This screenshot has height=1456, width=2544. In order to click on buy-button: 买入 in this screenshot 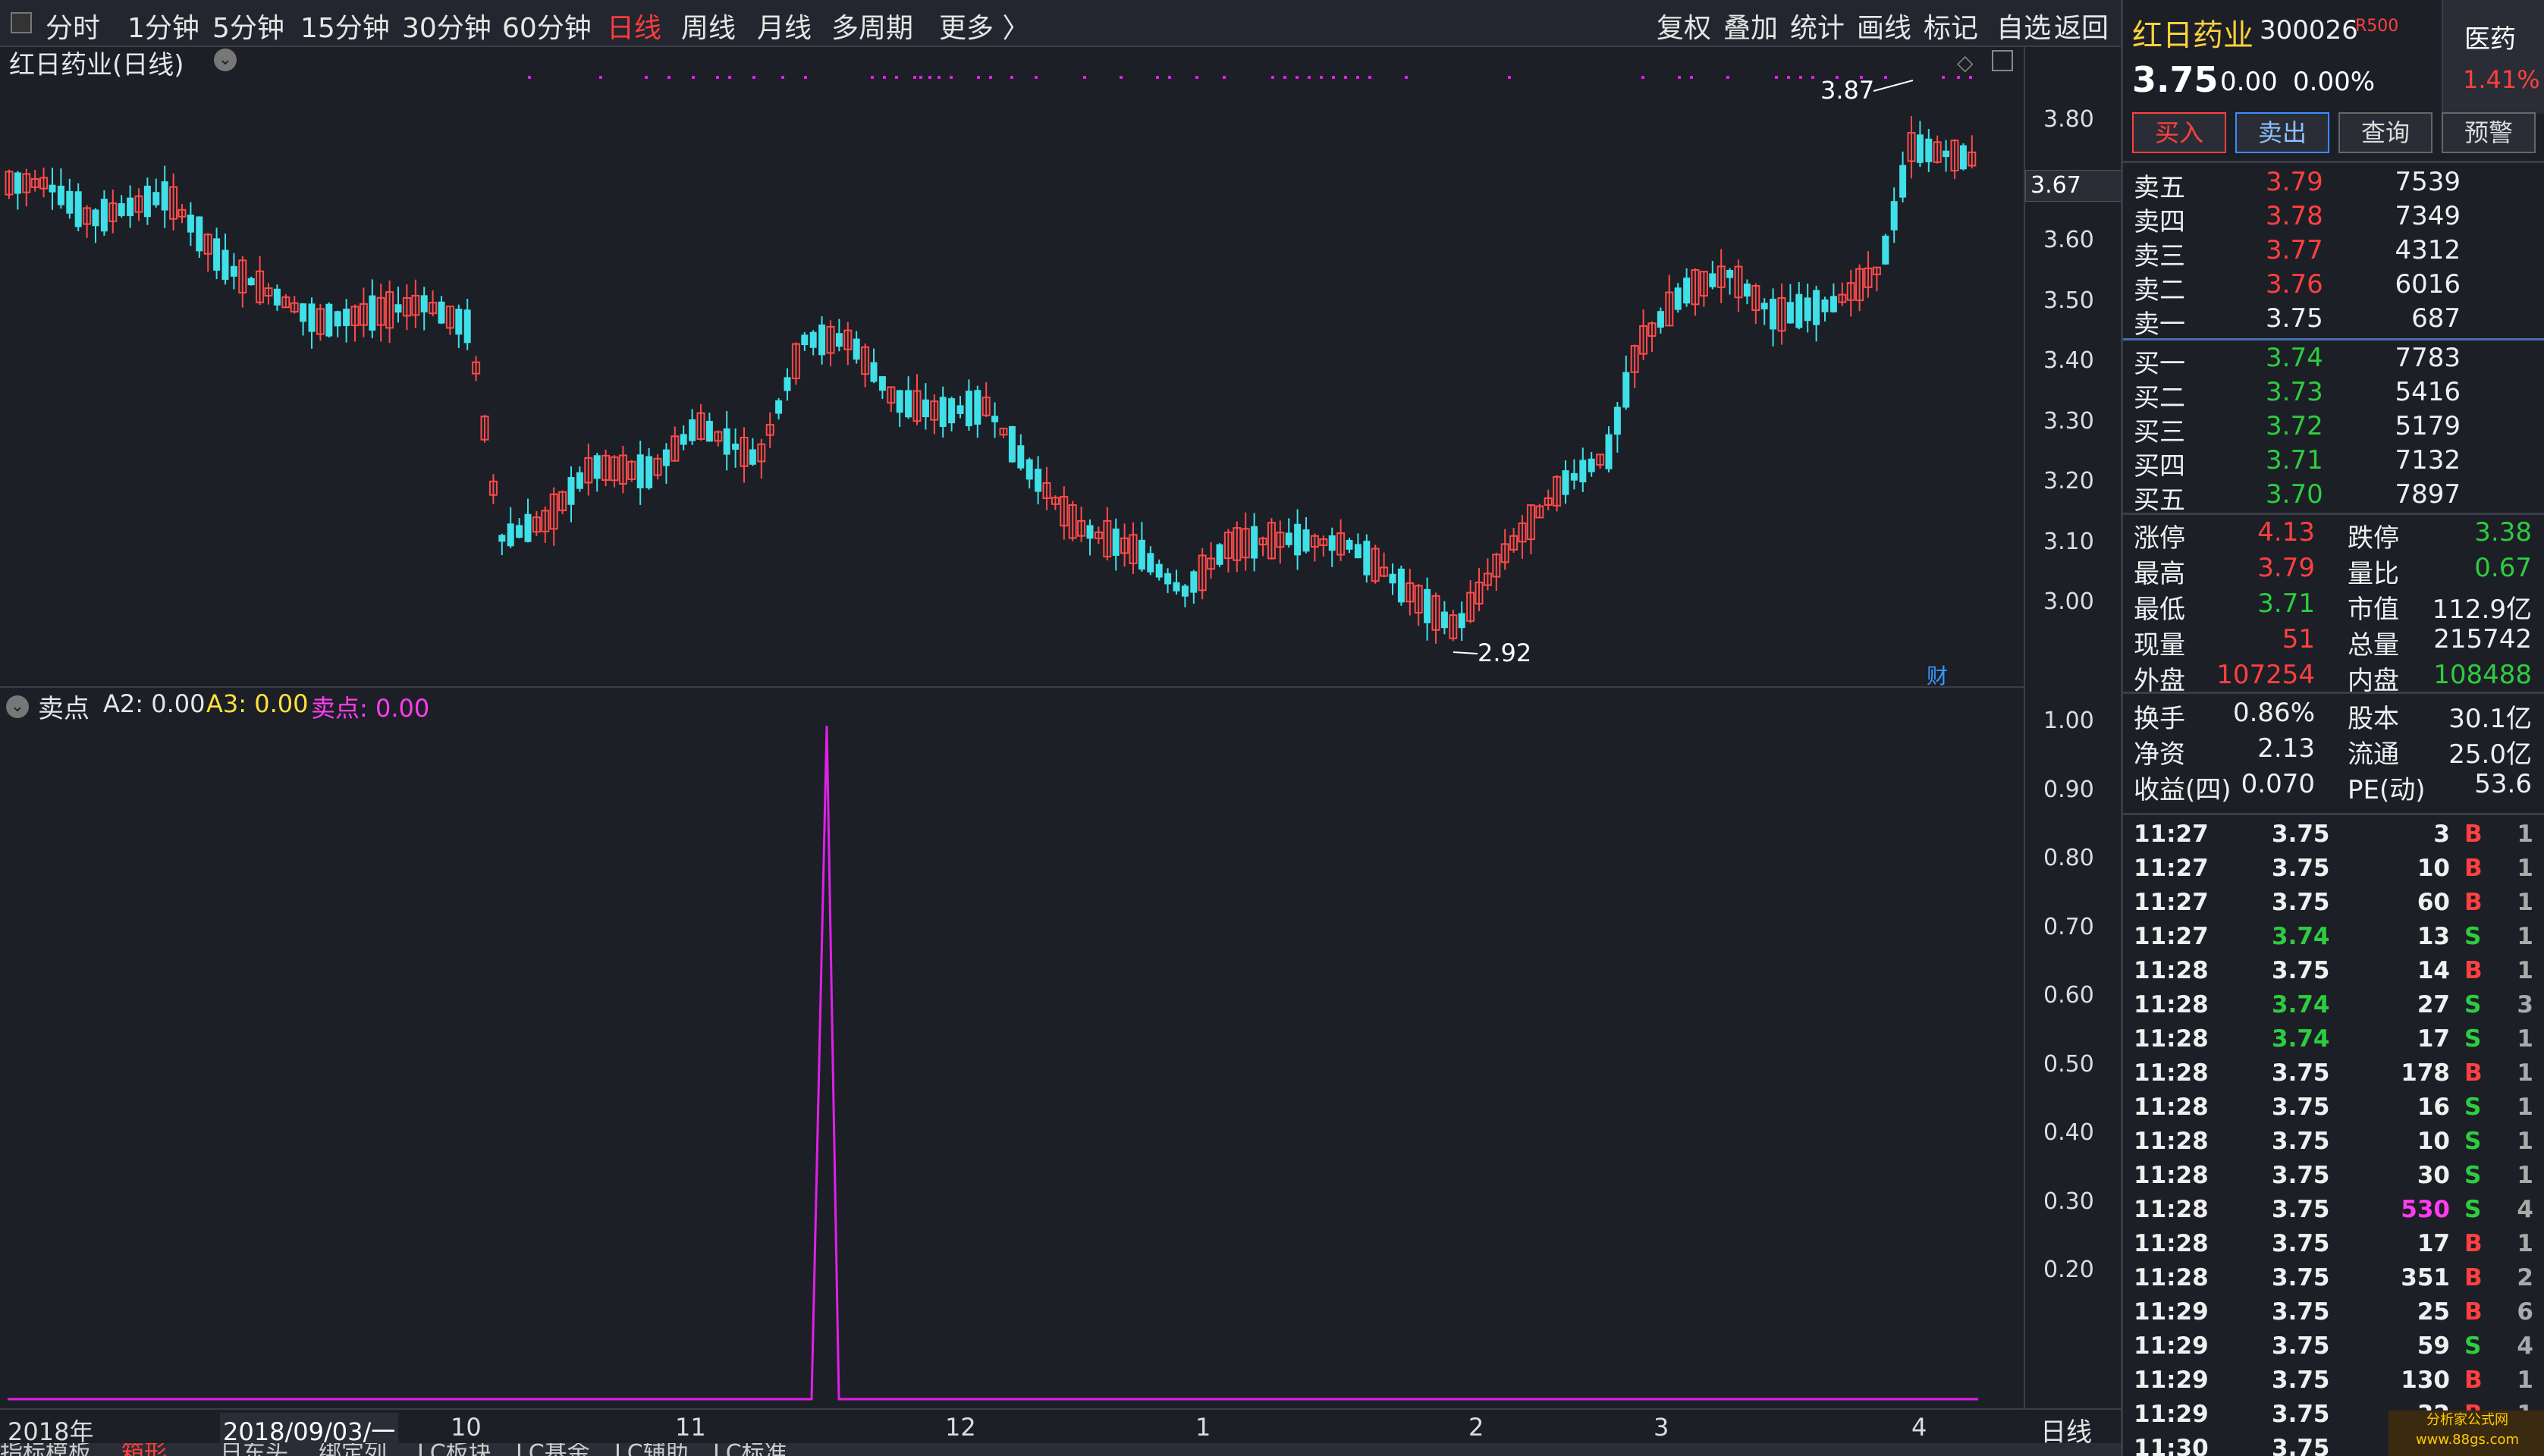, I will do `click(2179, 132)`.